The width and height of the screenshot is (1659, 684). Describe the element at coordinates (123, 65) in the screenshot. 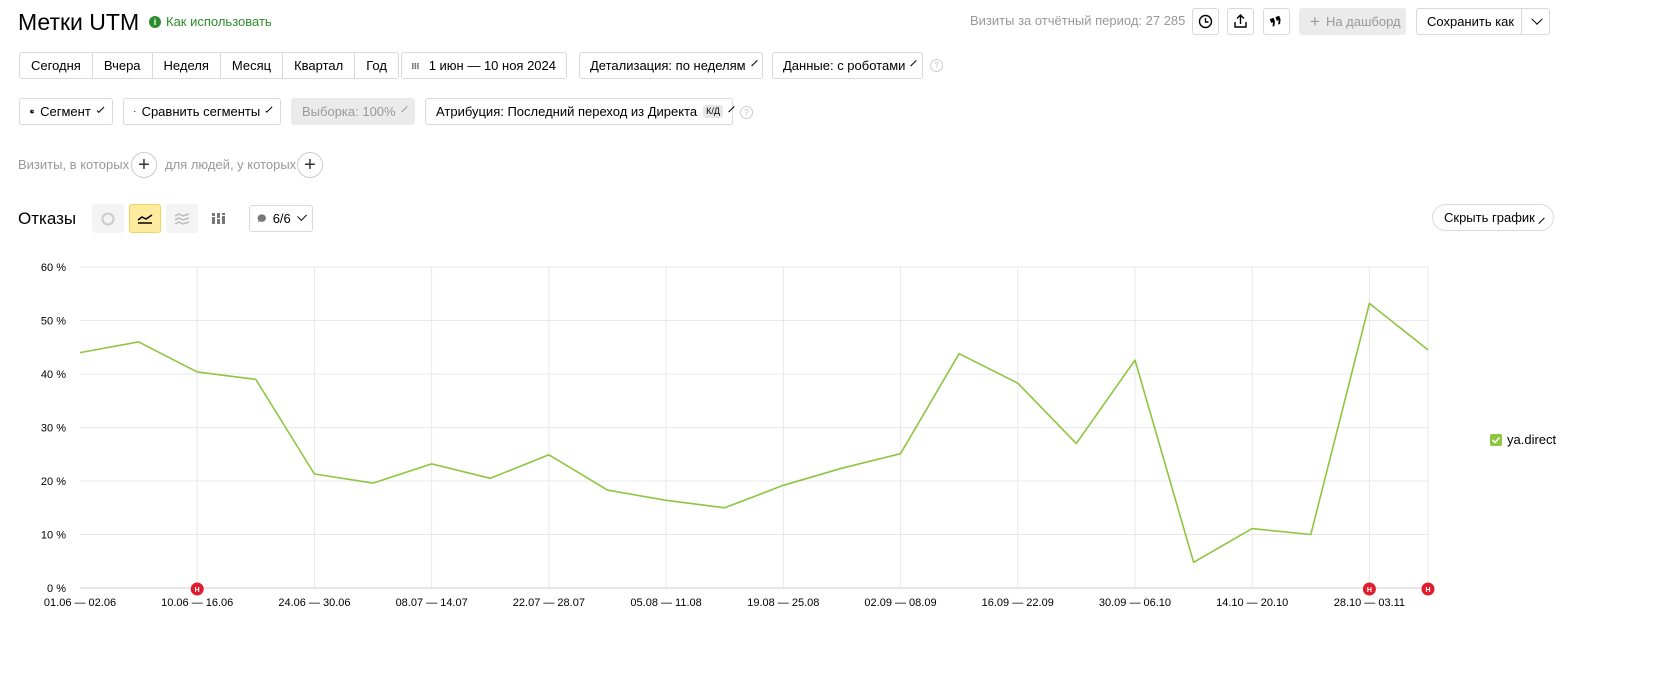

I see `preset-yesterday: Вчера` at that location.